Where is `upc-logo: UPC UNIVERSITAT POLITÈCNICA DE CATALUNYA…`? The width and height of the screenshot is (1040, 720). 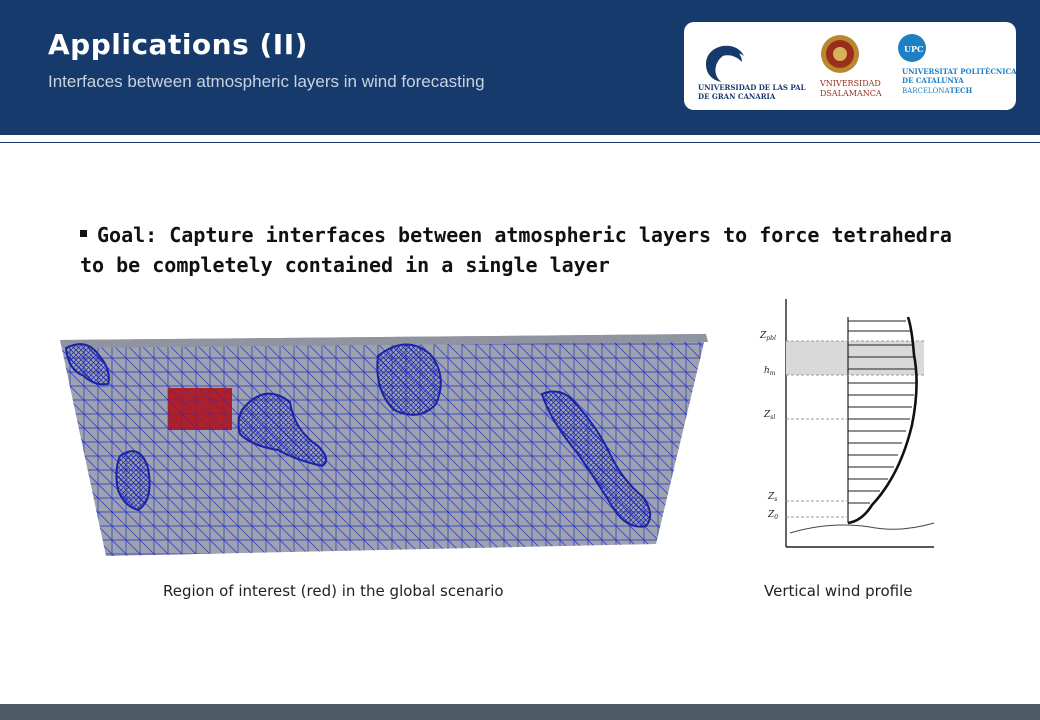
upc-logo: UPC UNIVERSITAT POLITÈCNICA DE CATALUNYA… is located at coordinates (957, 64).